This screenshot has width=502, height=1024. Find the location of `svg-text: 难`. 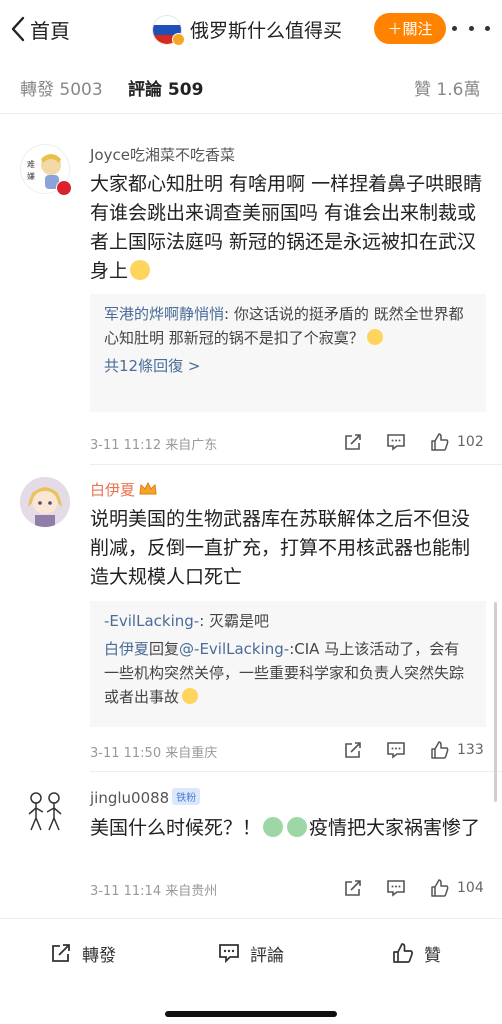

svg-text: 难 is located at coordinates (31, 164).